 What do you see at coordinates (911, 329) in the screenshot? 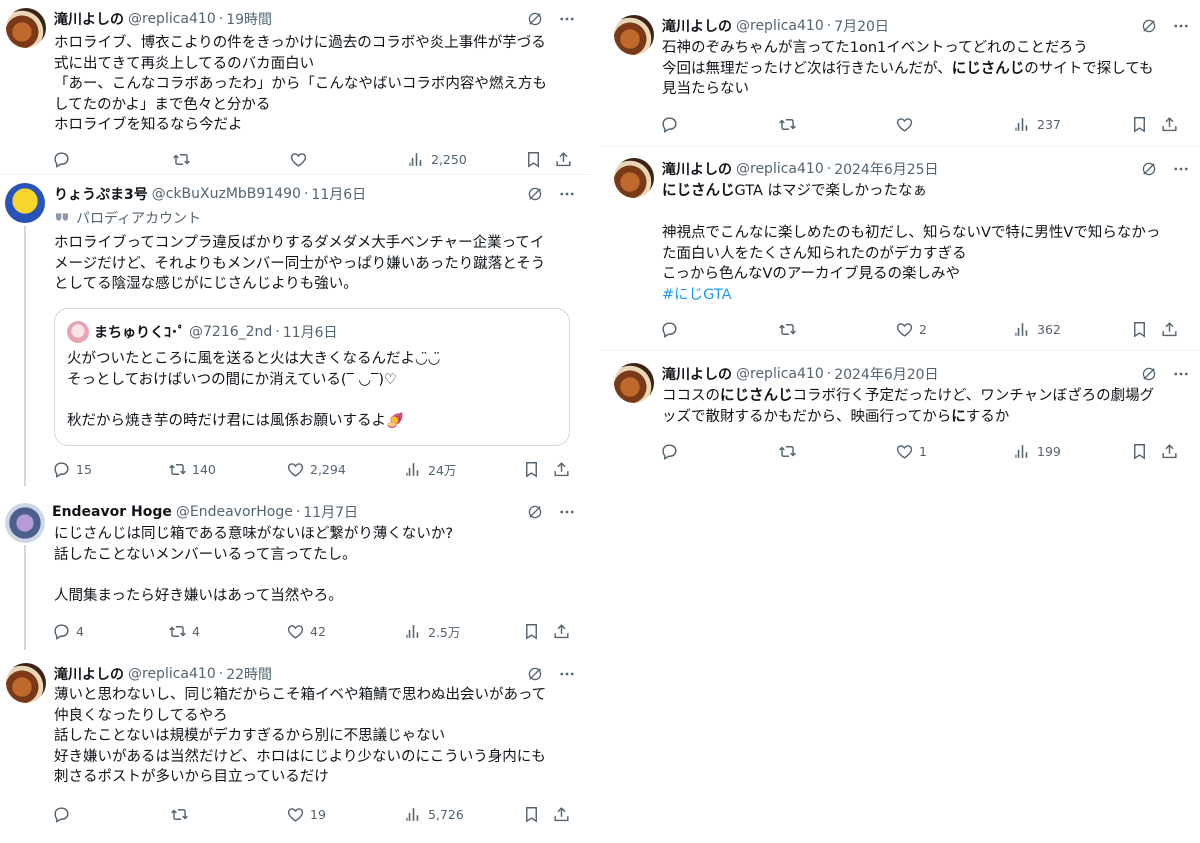
I see `like-button: 2` at bounding box center [911, 329].